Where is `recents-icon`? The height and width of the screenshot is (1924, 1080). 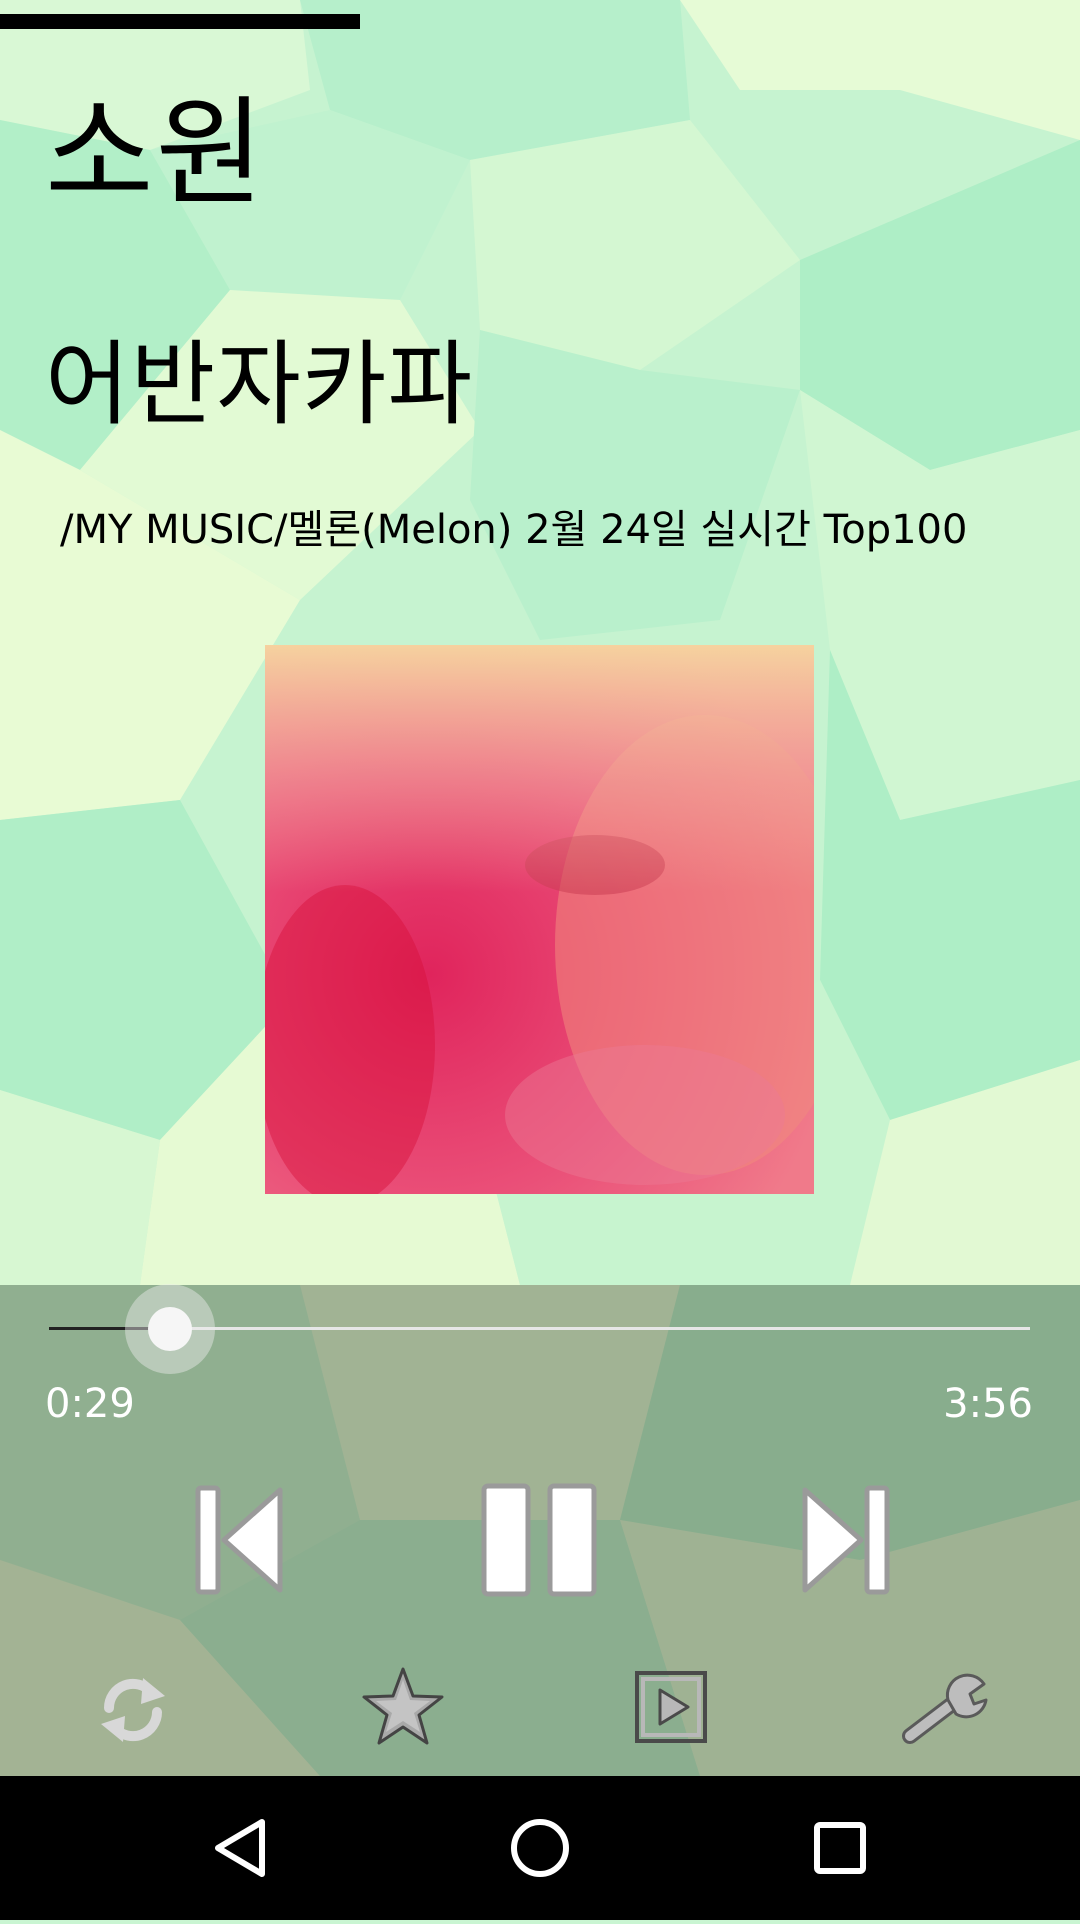 recents-icon is located at coordinates (840, 1848).